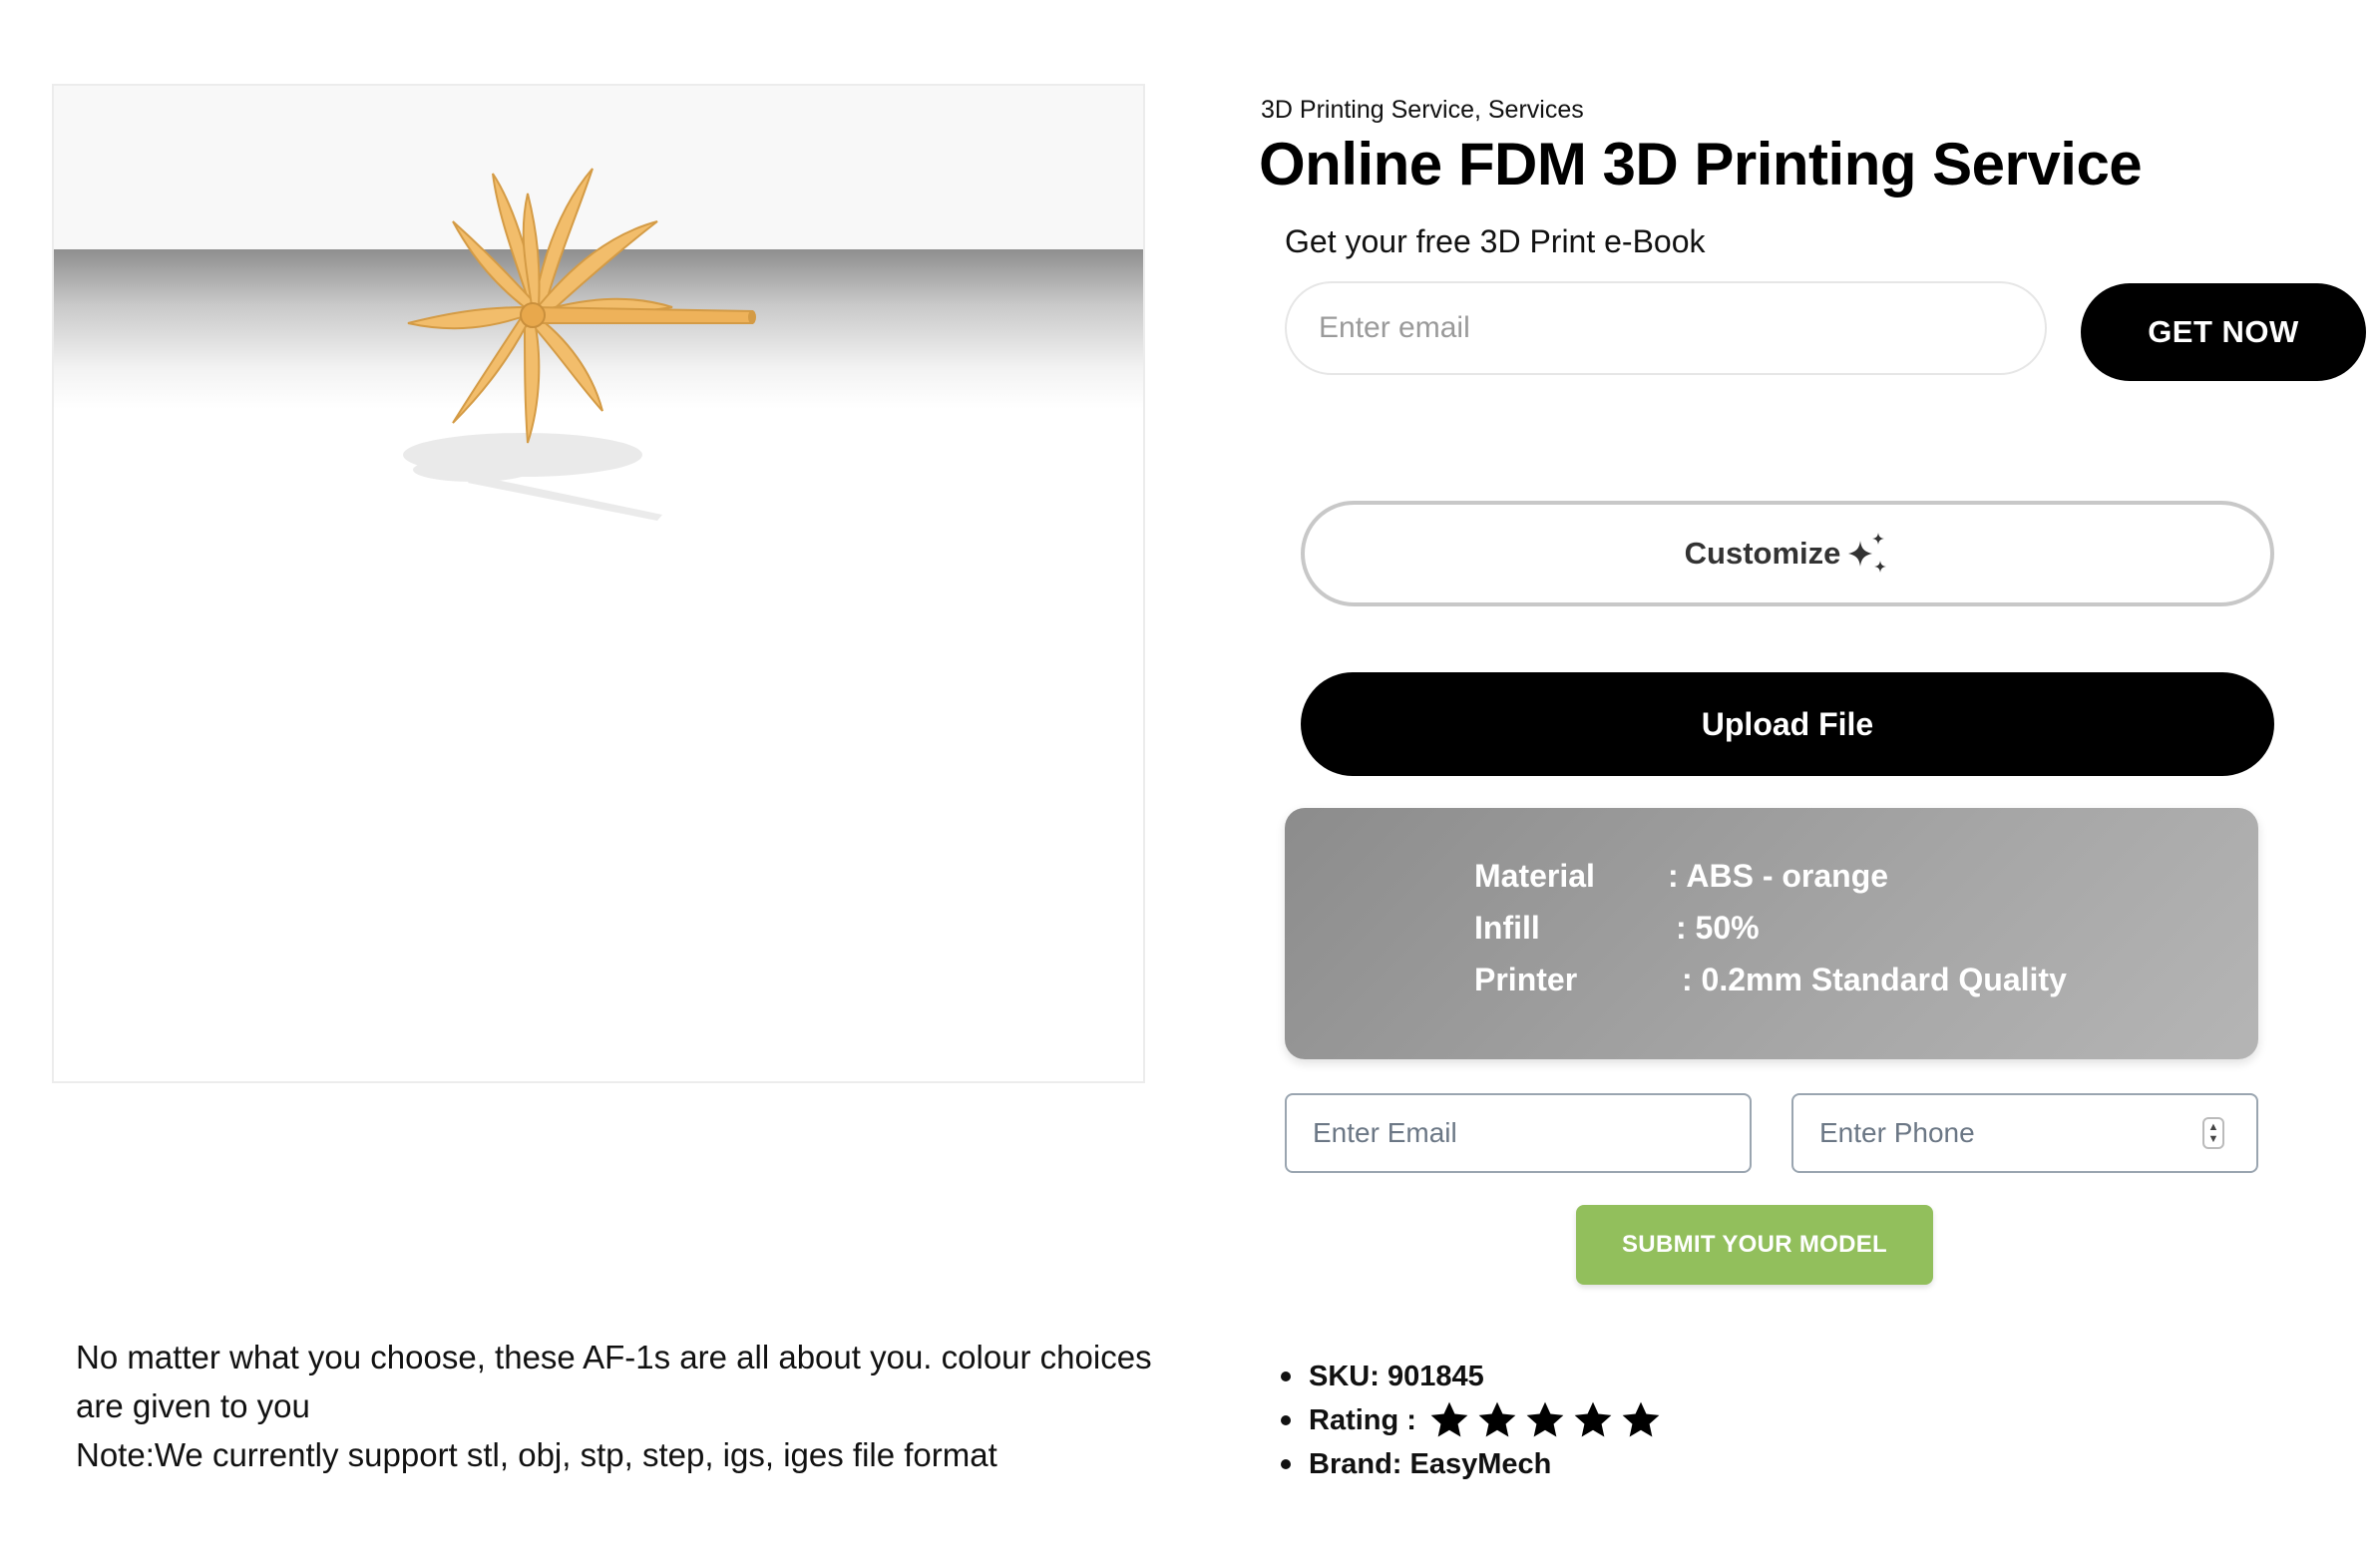  I want to click on product-title: Online FDM 3D Printing Service, so click(1701, 164).